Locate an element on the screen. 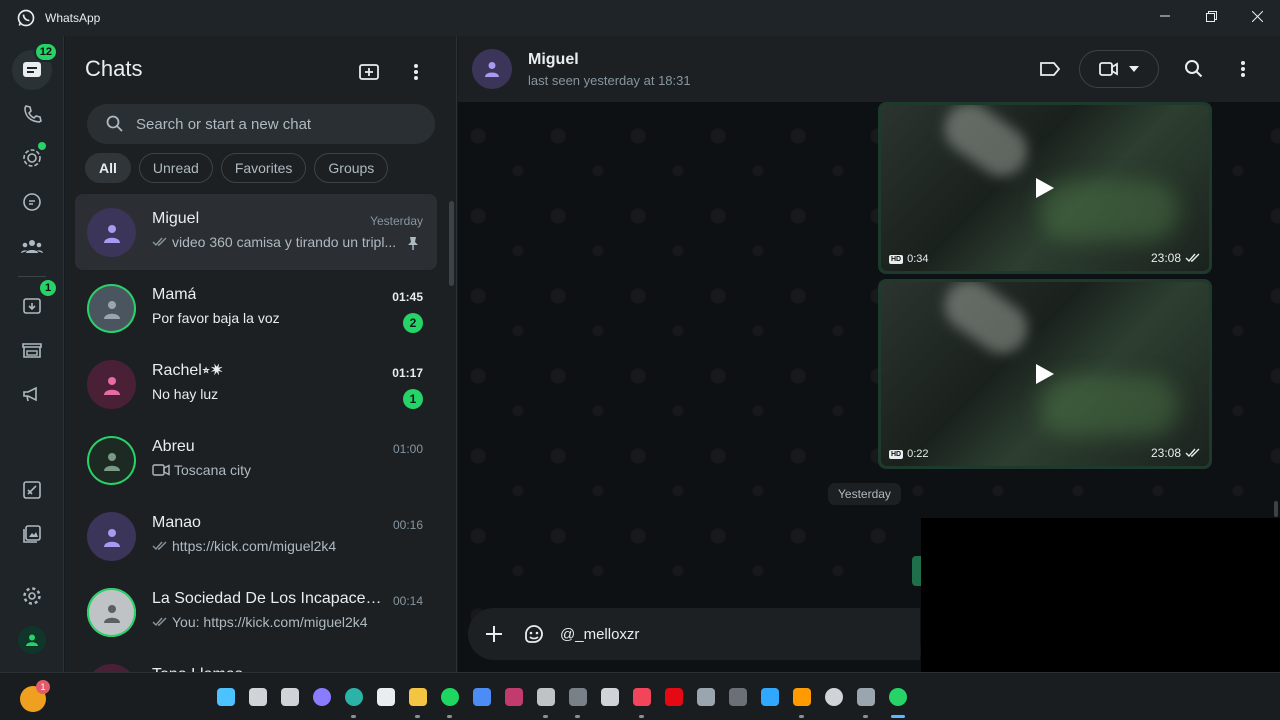 Image resolution: width=1280 pixels, height=720 pixels. chat-time: 01:17 is located at coordinates (407, 373).